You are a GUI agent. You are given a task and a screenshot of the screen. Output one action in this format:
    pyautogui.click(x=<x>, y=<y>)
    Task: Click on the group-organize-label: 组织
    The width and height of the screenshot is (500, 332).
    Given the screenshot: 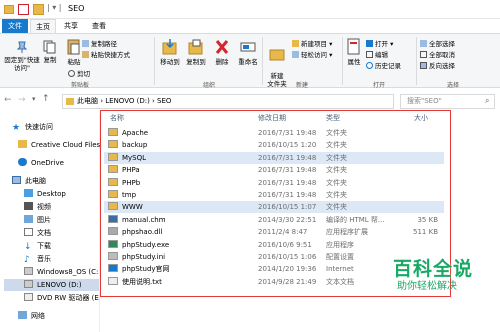 What is the action you would take?
    pyautogui.click(x=208, y=85)
    